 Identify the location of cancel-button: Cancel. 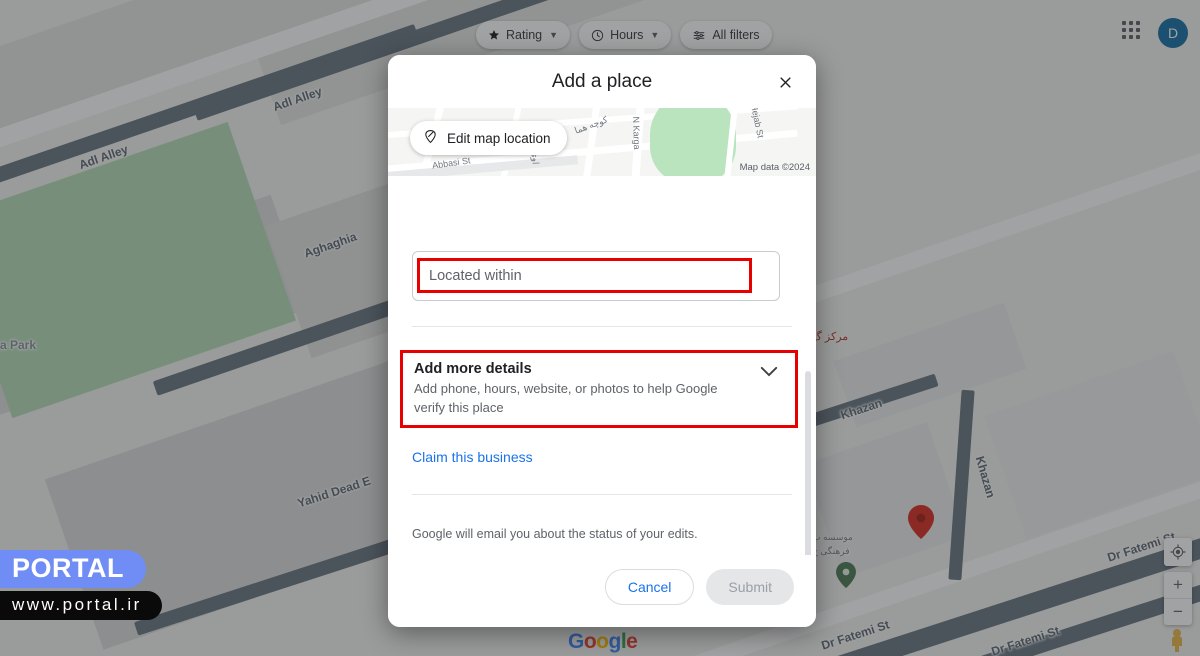
(649, 587).